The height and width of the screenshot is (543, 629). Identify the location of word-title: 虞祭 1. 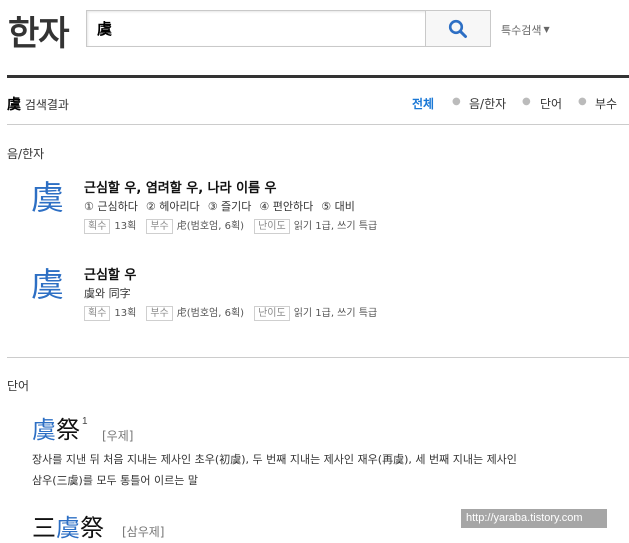
(60, 427).